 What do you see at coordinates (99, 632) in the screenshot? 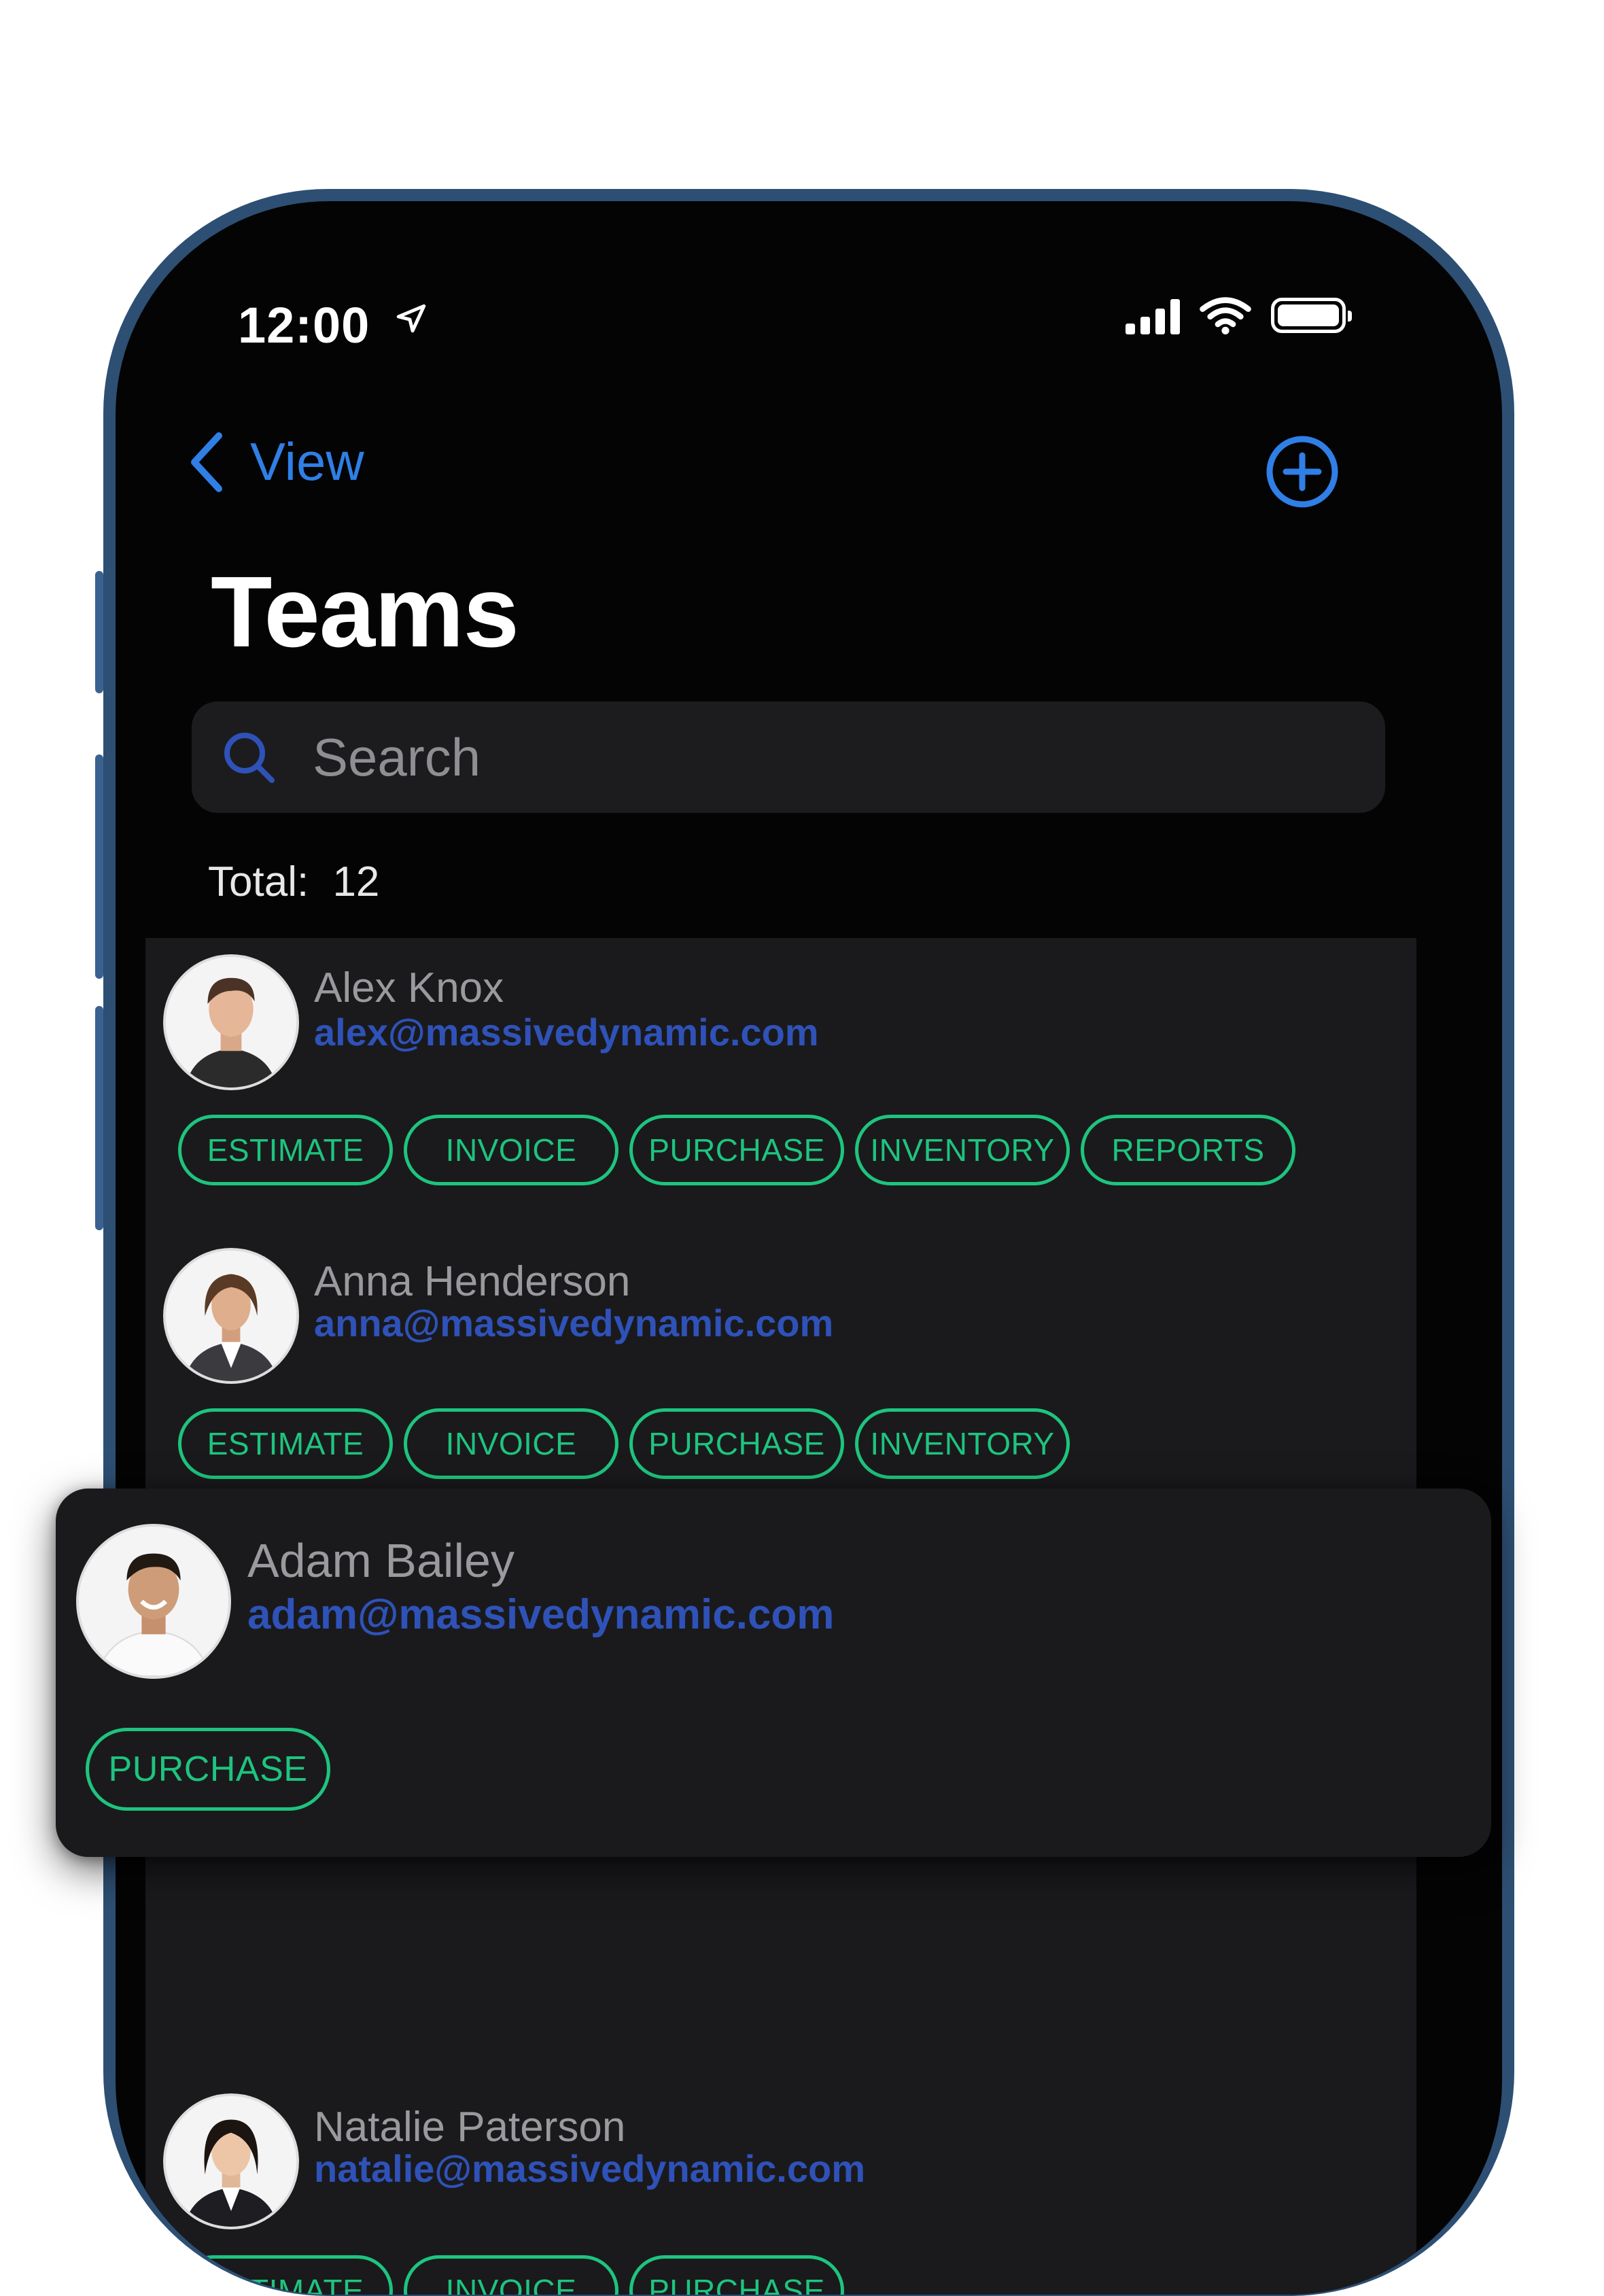
I see `phone-side-button` at bounding box center [99, 632].